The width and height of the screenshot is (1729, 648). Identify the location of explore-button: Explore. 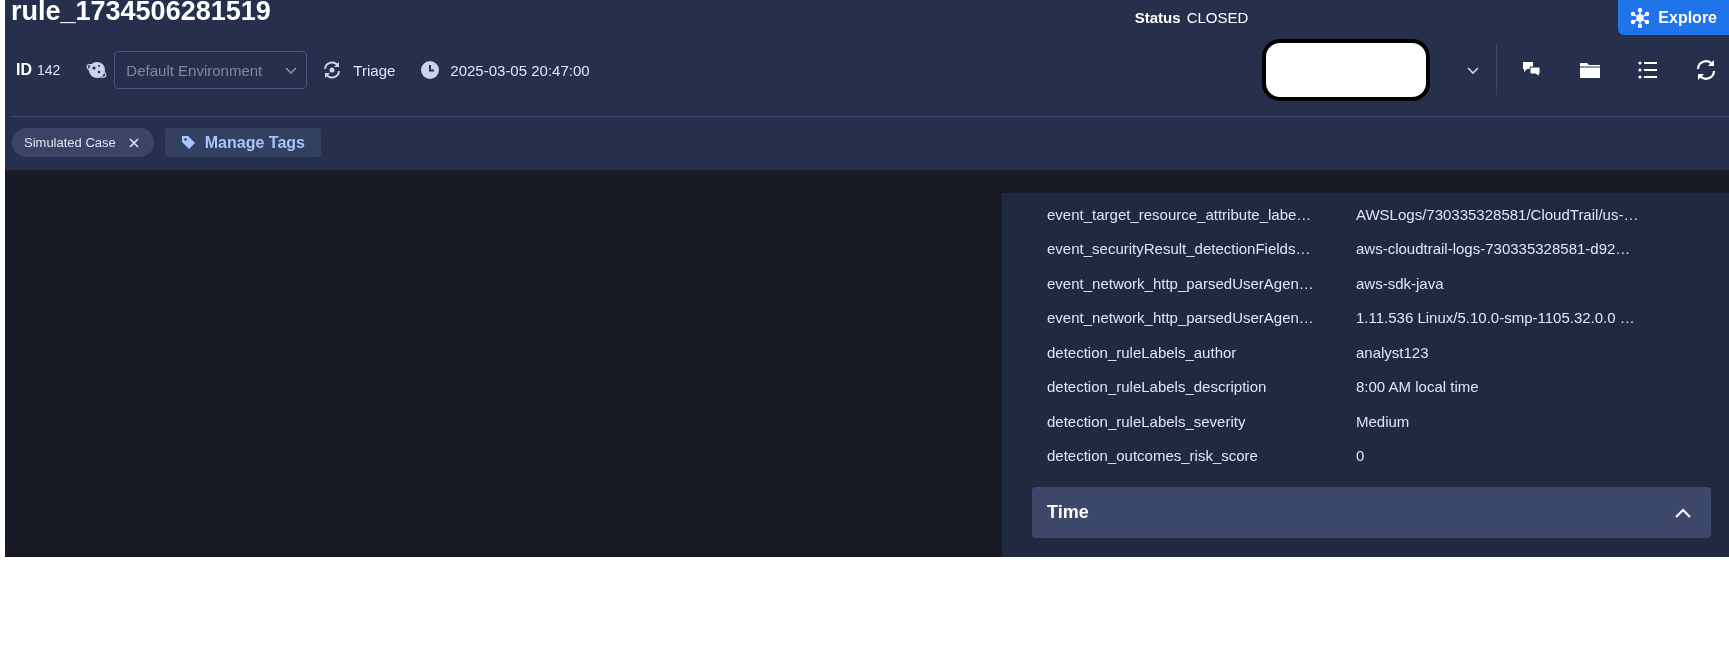
(1673, 17).